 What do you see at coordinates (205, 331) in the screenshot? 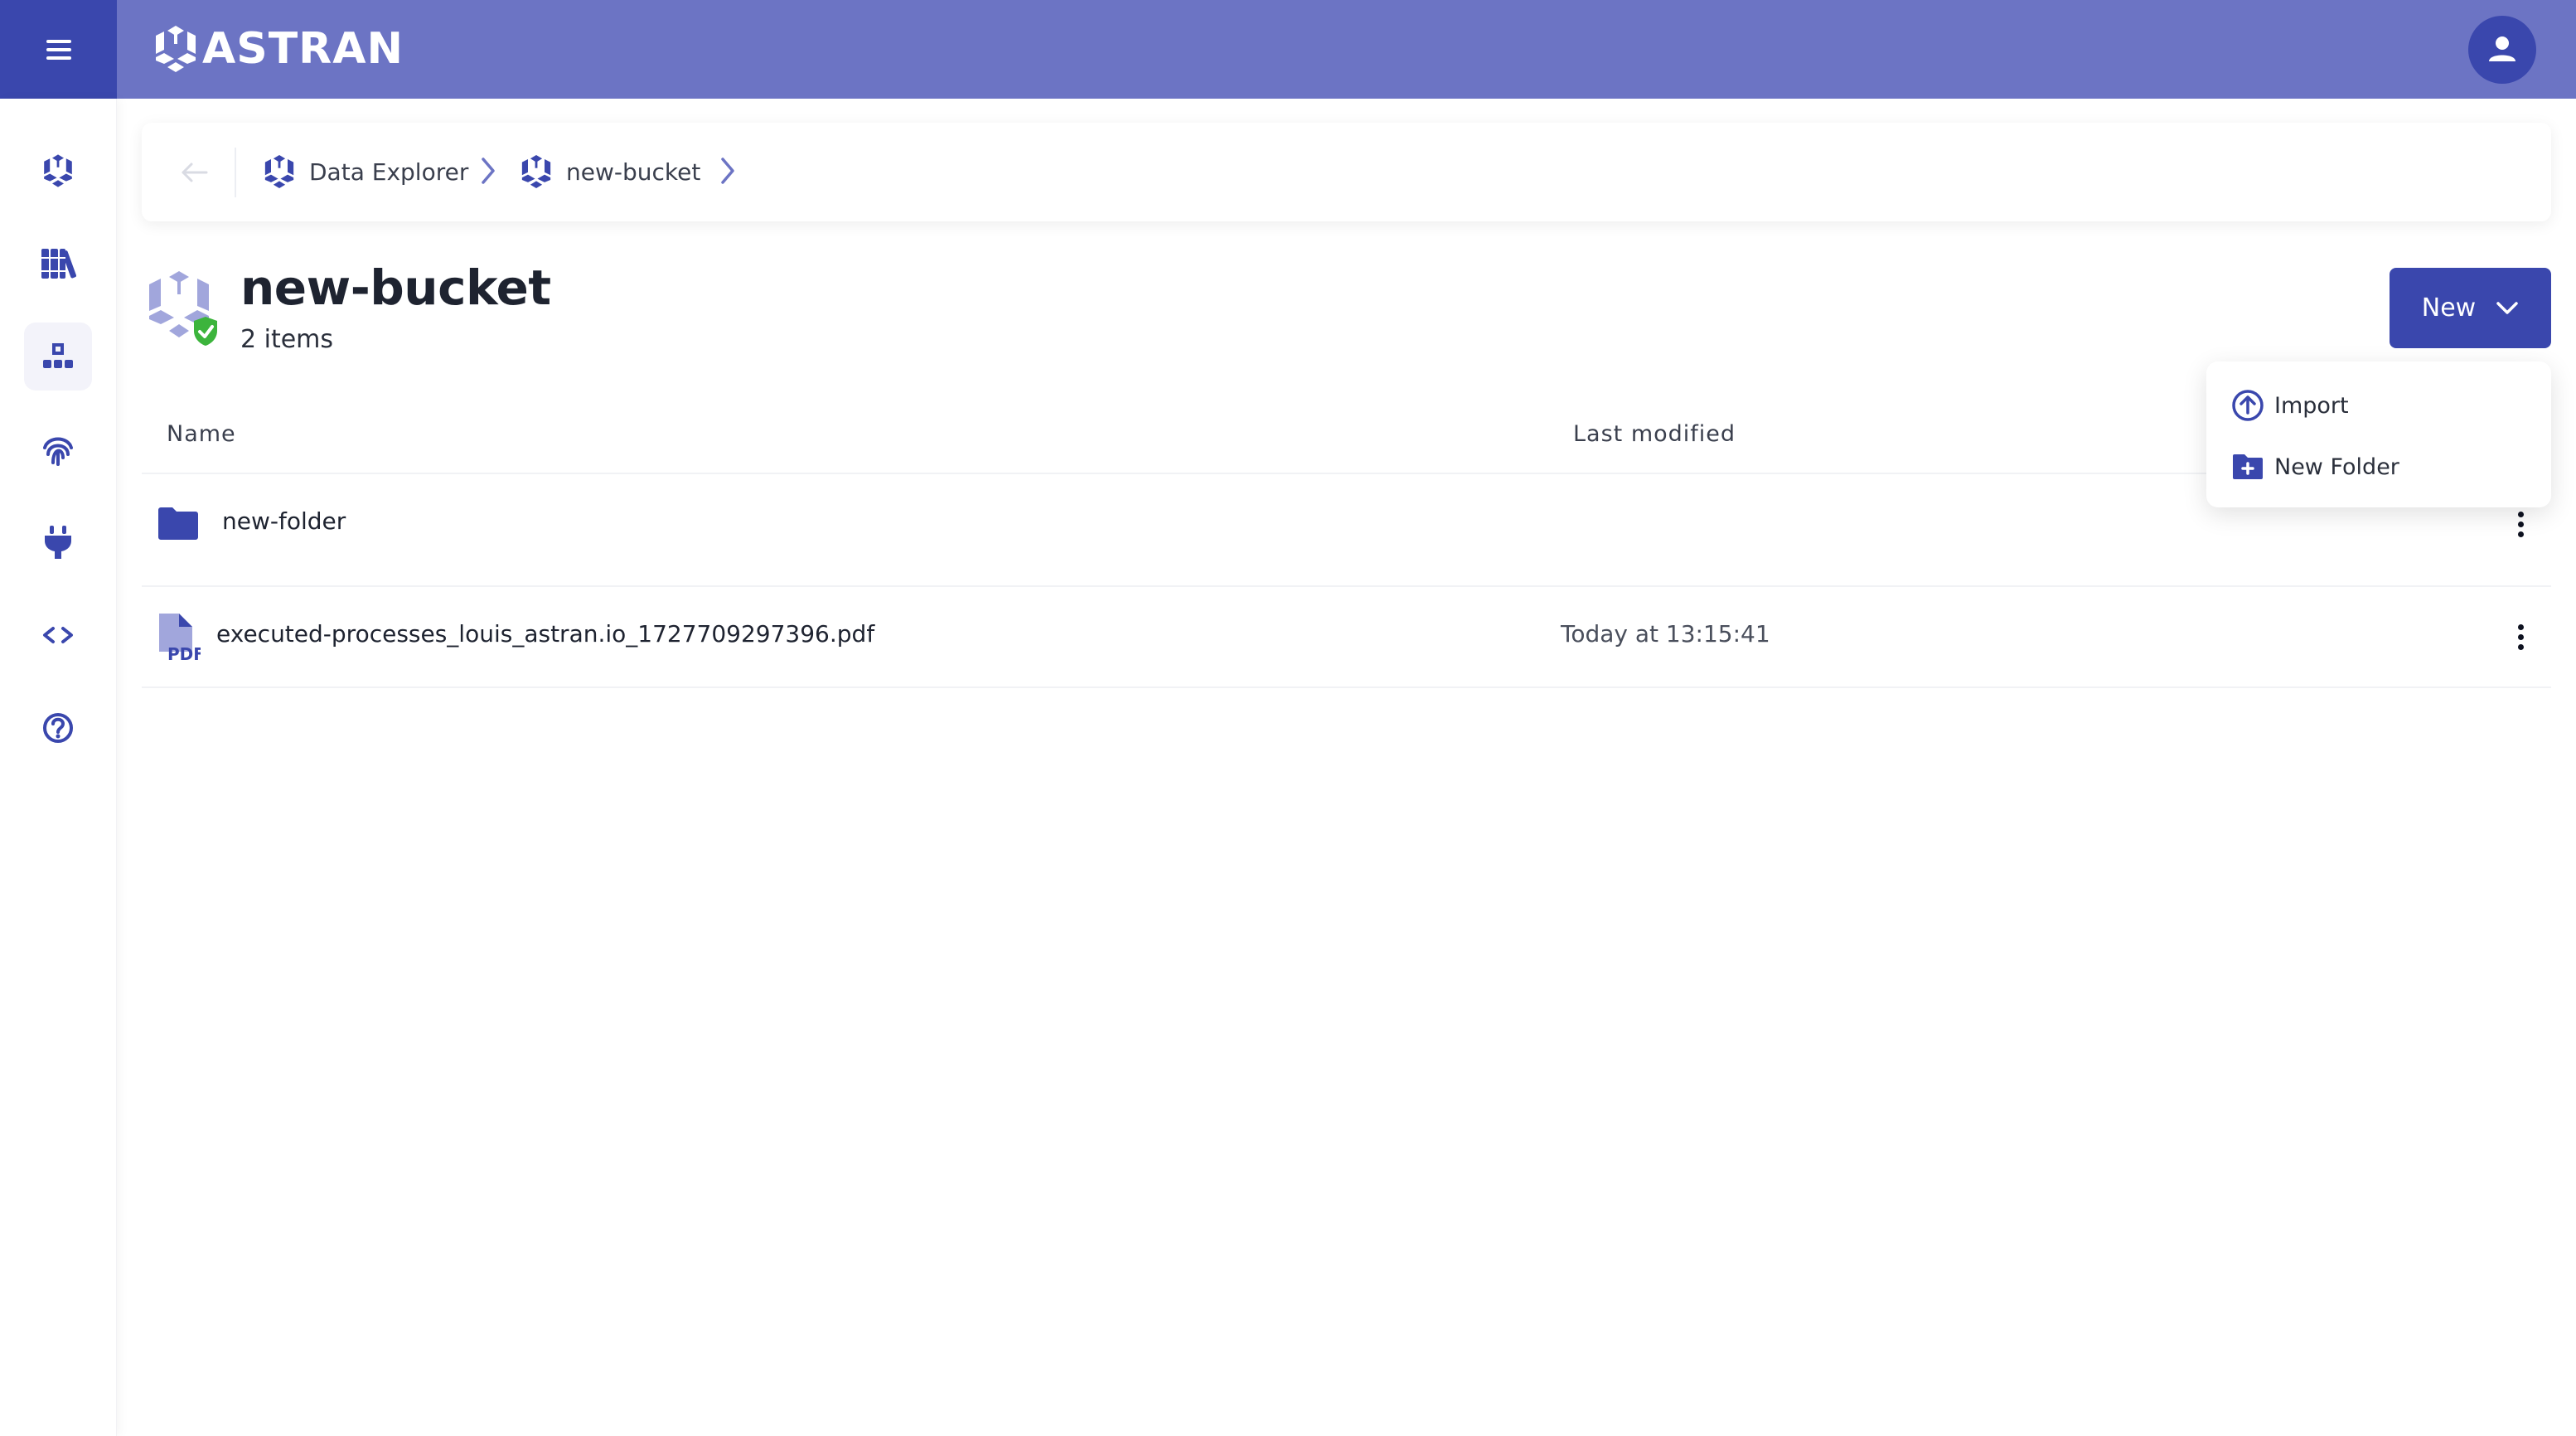
I see `shield-check-icon` at bounding box center [205, 331].